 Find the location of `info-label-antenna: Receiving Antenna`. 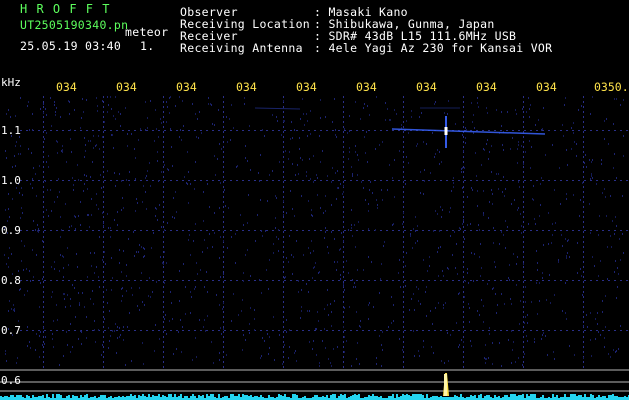

info-label-antenna: Receiving Antenna is located at coordinates (241, 48).